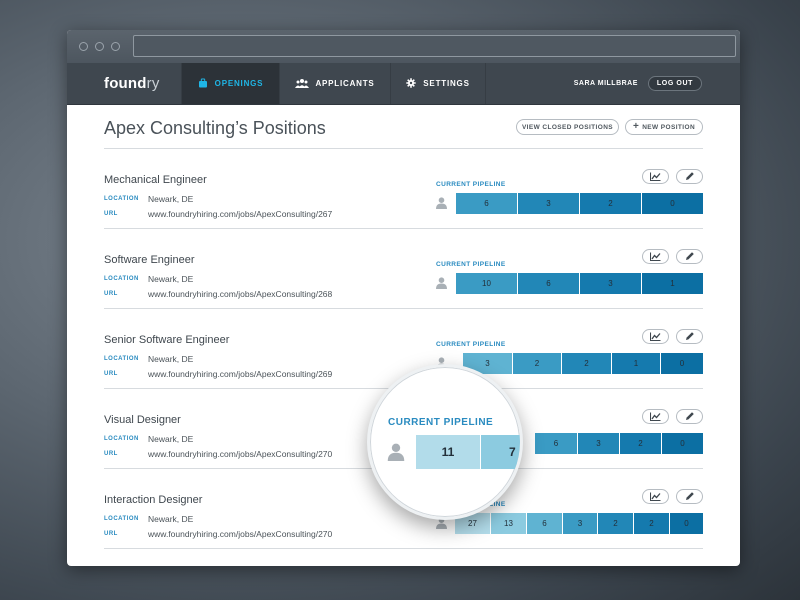 The width and height of the screenshot is (800, 600). I want to click on nav-user-area: SARA MILLBRAE LOG OUT, so click(638, 83).